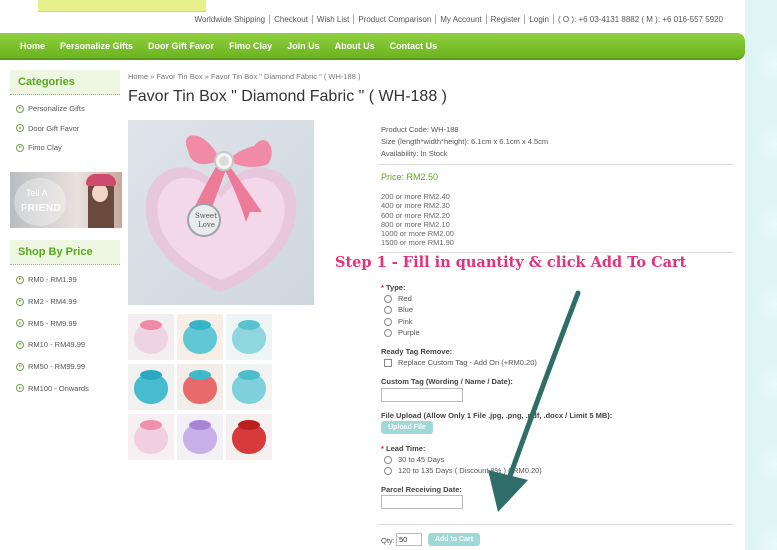 The image size is (777, 550). I want to click on ready-tag-label: Ready Tag Remove:, so click(417, 351).